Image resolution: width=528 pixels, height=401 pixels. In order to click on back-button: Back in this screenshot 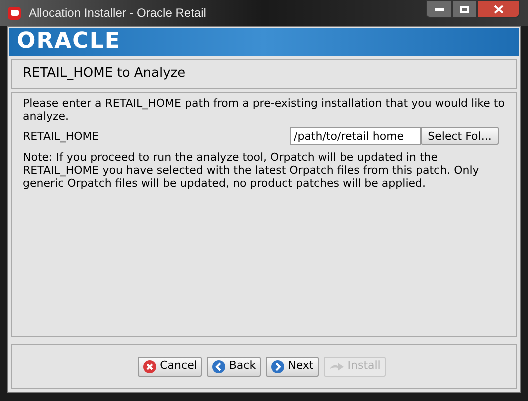, I will do `click(234, 366)`.